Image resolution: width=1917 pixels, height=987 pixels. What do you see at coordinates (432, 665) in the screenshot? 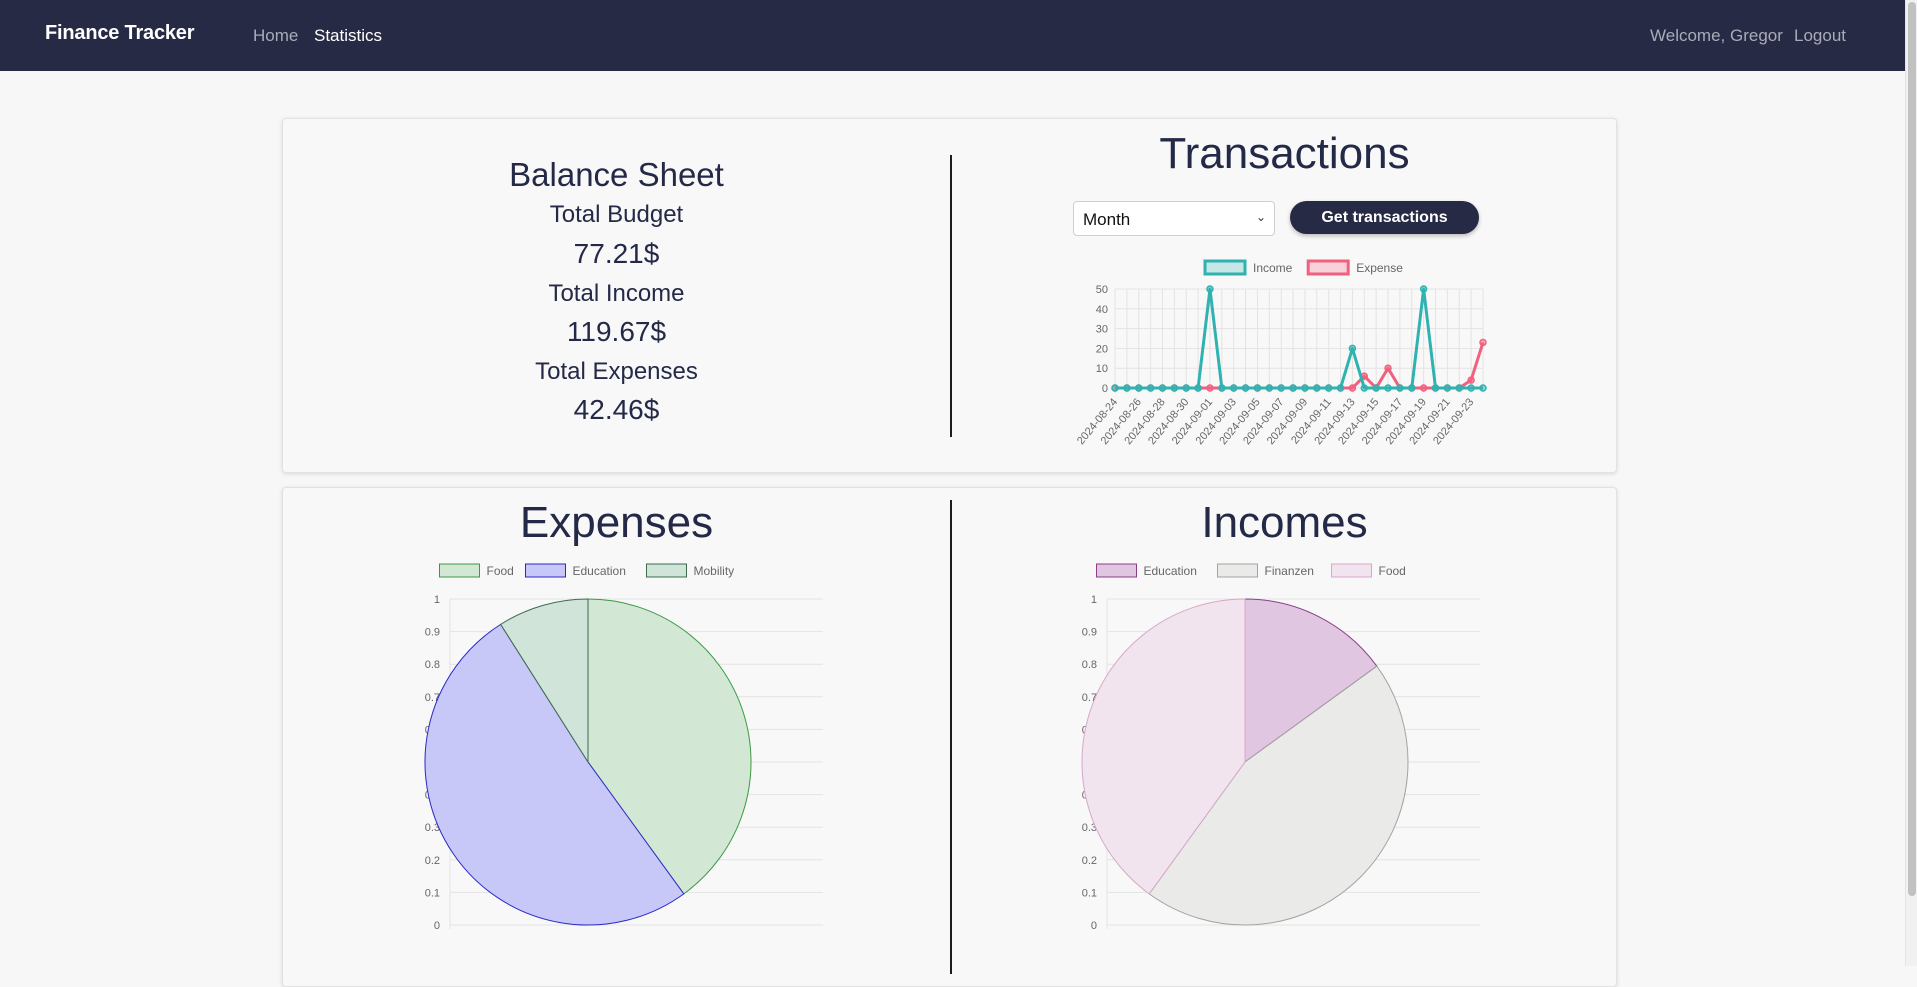
I see `y-tick-label: 0.8` at bounding box center [432, 665].